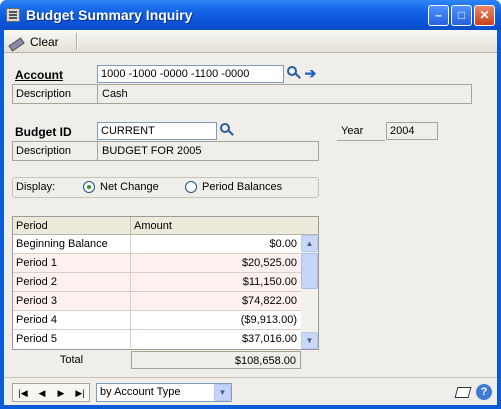 The width and height of the screenshot is (501, 409). What do you see at coordinates (242, 187) in the screenshot?
I see `period-balances-label: Period Balances` at bounding box center [242, 187].